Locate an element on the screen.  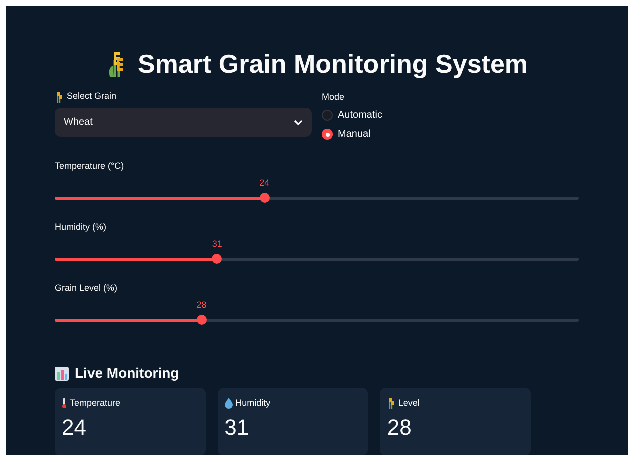
droplet-icon is located at coordinates (228, 404).